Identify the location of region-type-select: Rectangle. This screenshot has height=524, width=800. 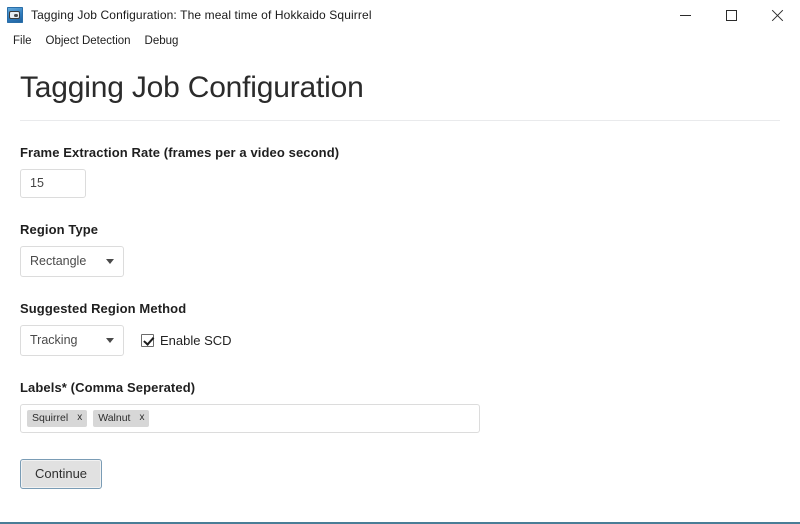
(72, 261).